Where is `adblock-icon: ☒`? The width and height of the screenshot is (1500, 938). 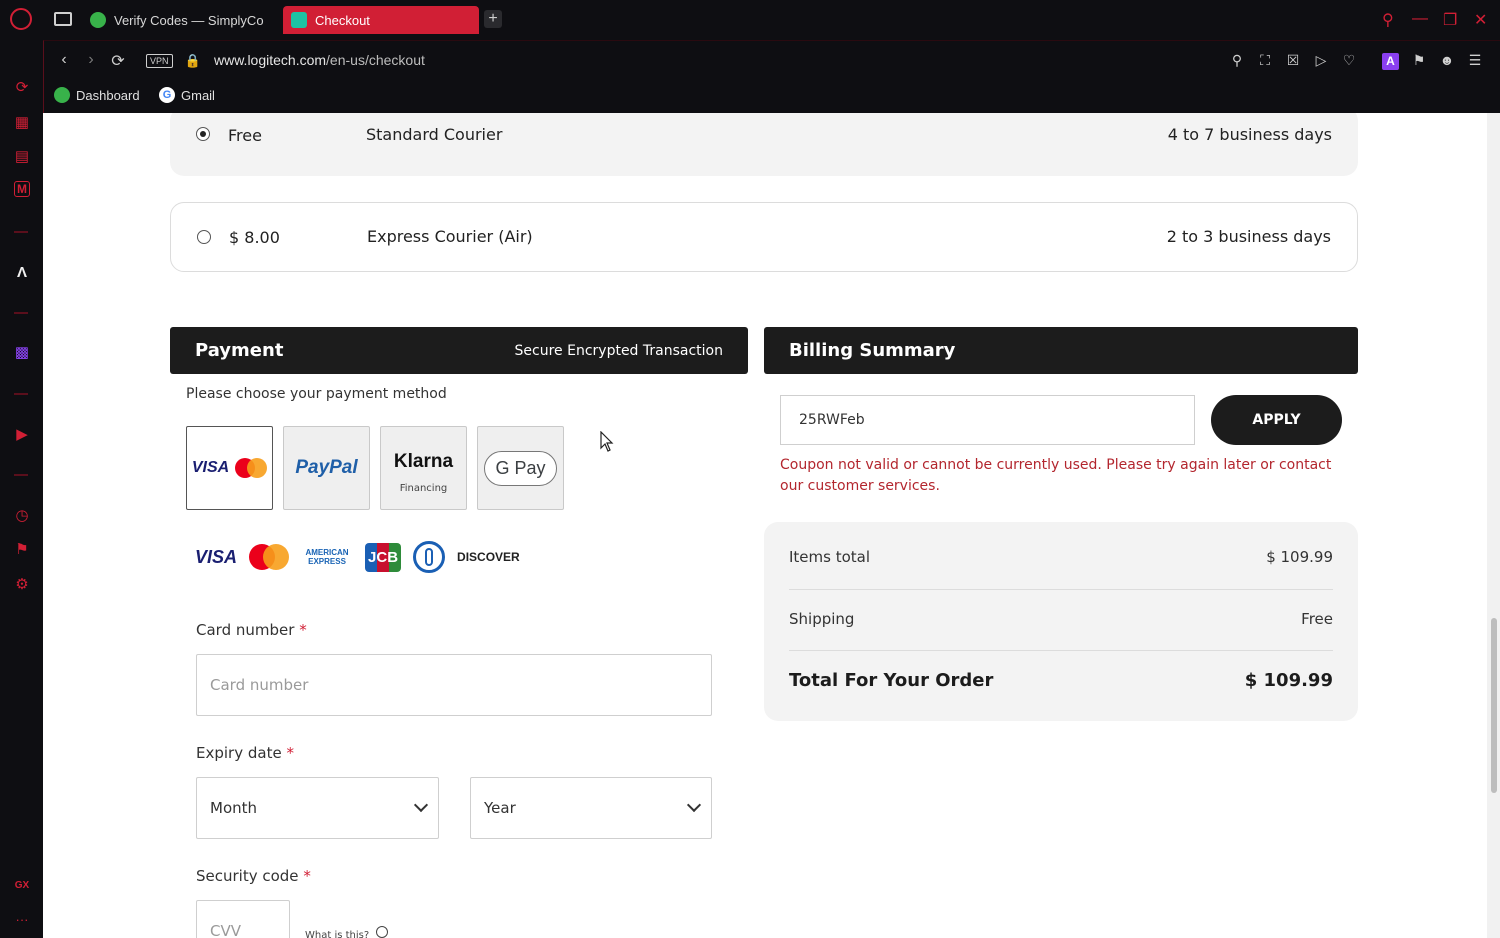
adblock-icon: ☒ is located at coordinates (1293, 60).